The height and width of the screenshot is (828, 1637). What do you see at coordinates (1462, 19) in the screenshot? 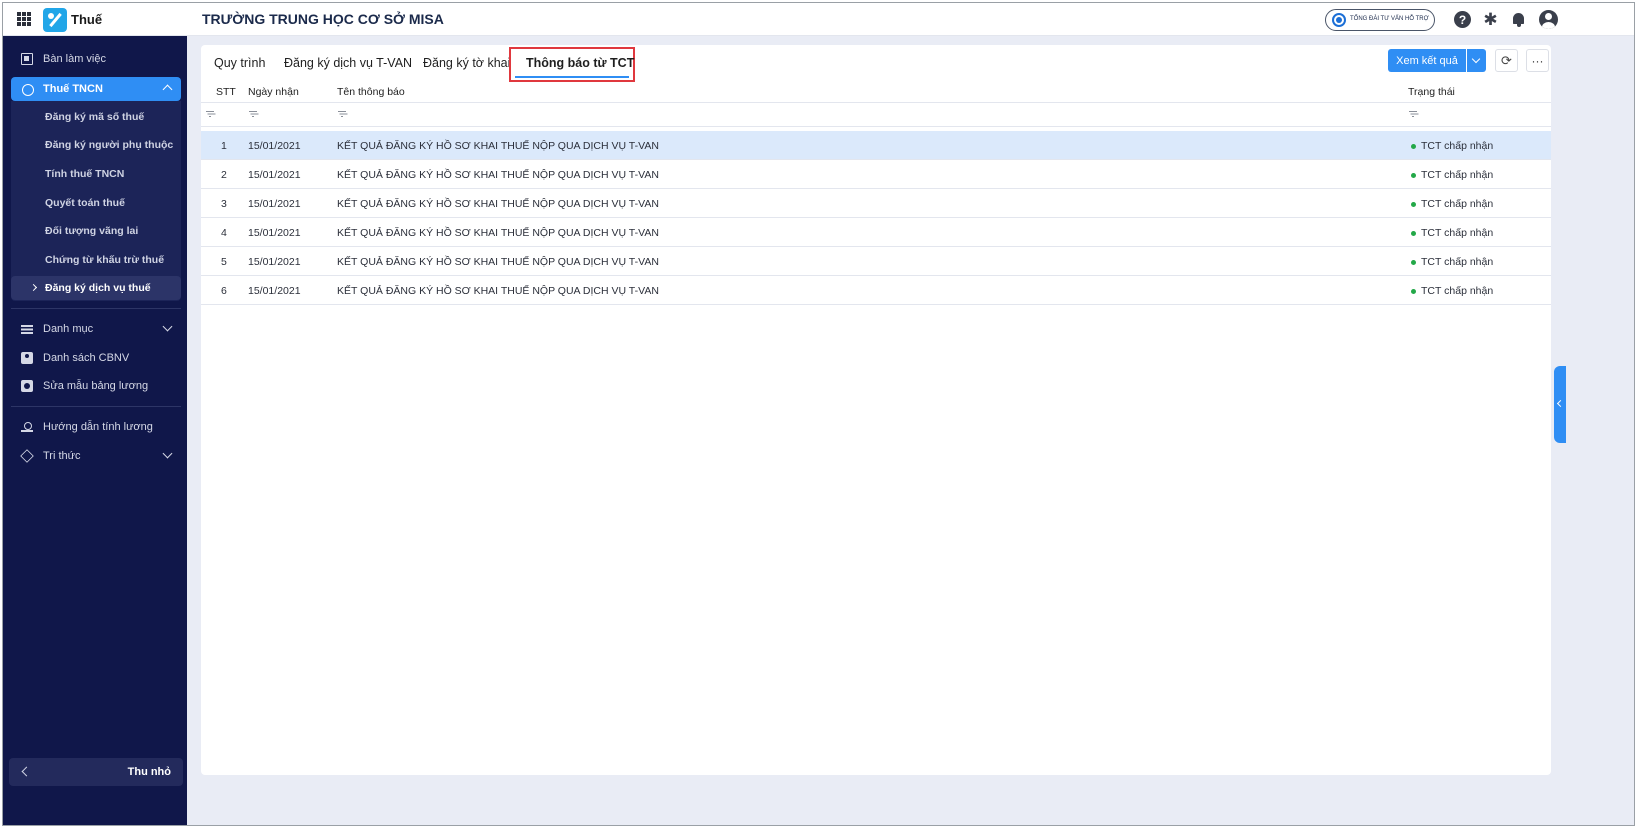
I see `help-icon: ?` at bounding box center [1462, 19].